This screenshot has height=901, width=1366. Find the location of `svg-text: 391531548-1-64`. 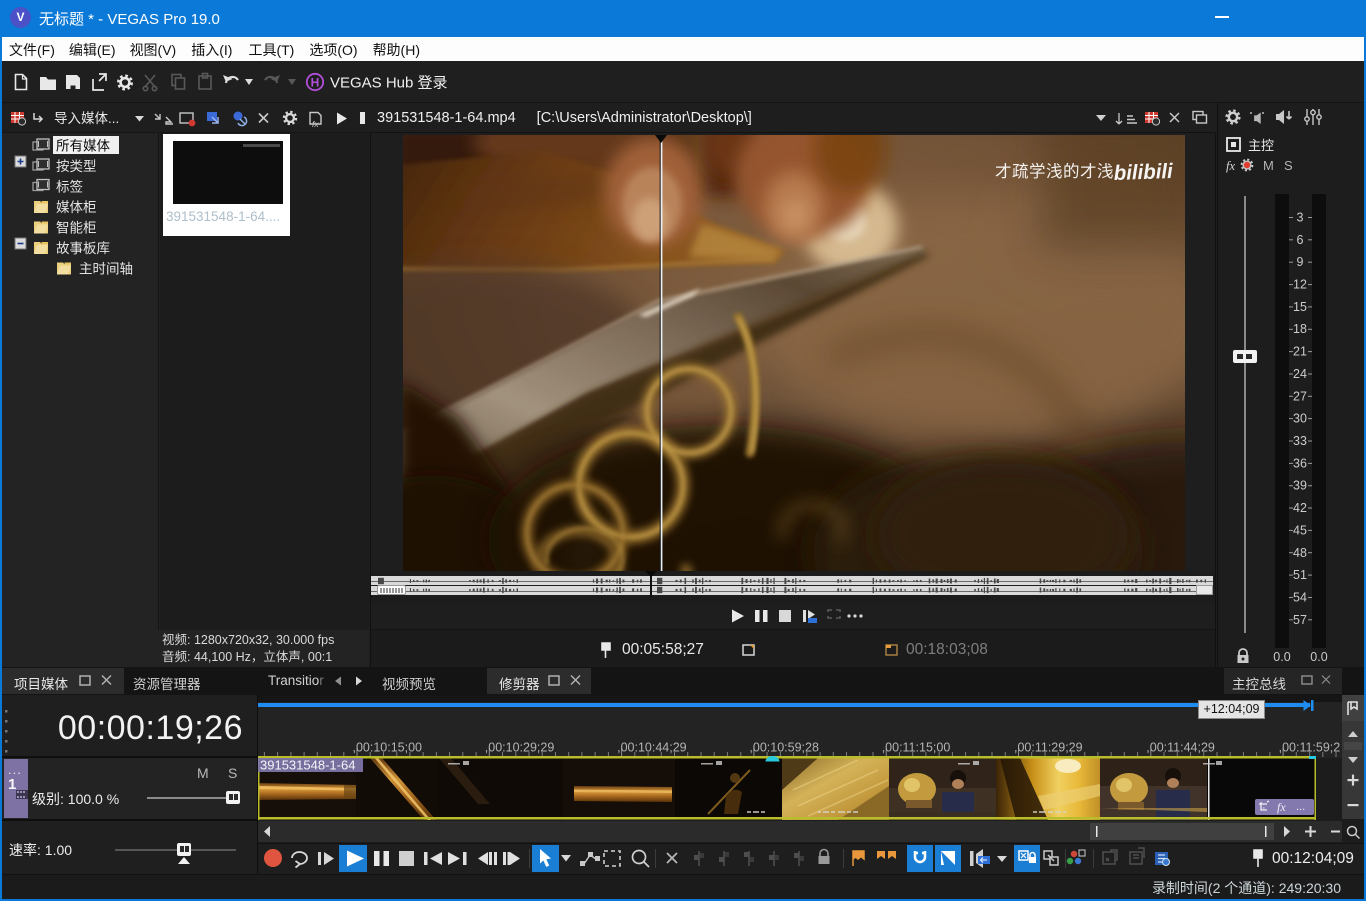

svg-text: 391531548-1-64 is located at coordinates (307, 765).